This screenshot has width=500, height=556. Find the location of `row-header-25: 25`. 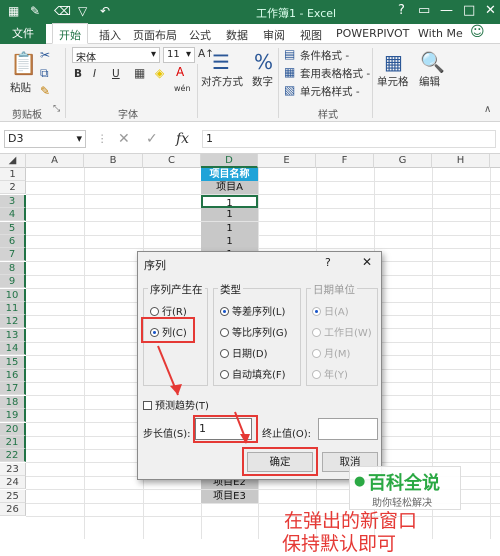

row-header-25: 25 is located at coordinates (13, 496).